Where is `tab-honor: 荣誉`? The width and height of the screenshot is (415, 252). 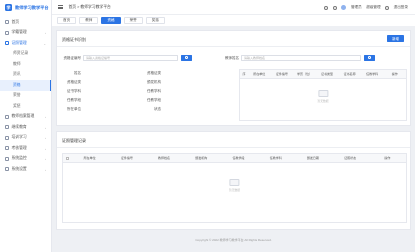
tab-honor: 荣誉 is located at coordinates (133, 20).